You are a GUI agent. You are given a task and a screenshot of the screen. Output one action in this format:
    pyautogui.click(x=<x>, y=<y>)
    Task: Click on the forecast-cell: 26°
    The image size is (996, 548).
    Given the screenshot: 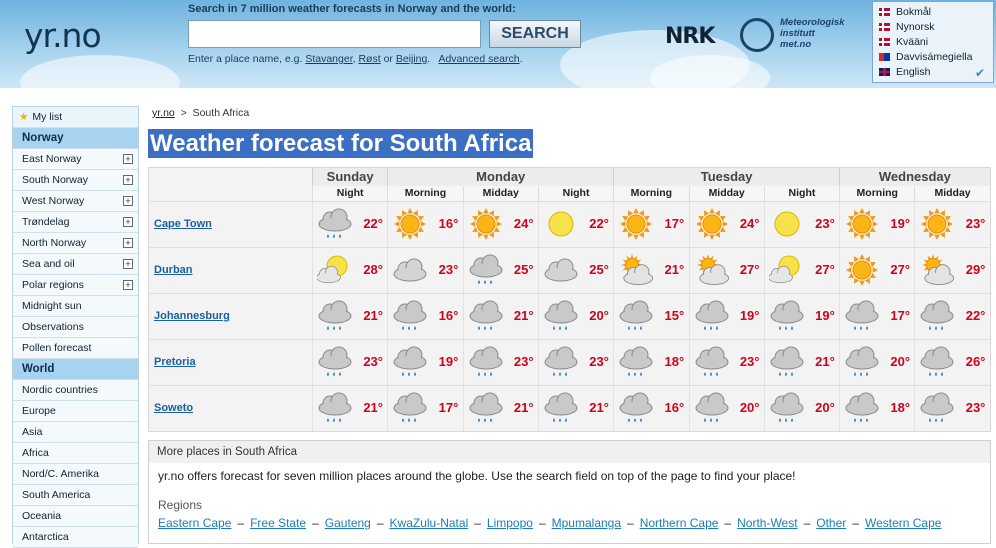 What is the action you would take?
    pyautogui.click(x=951, y=362)
    